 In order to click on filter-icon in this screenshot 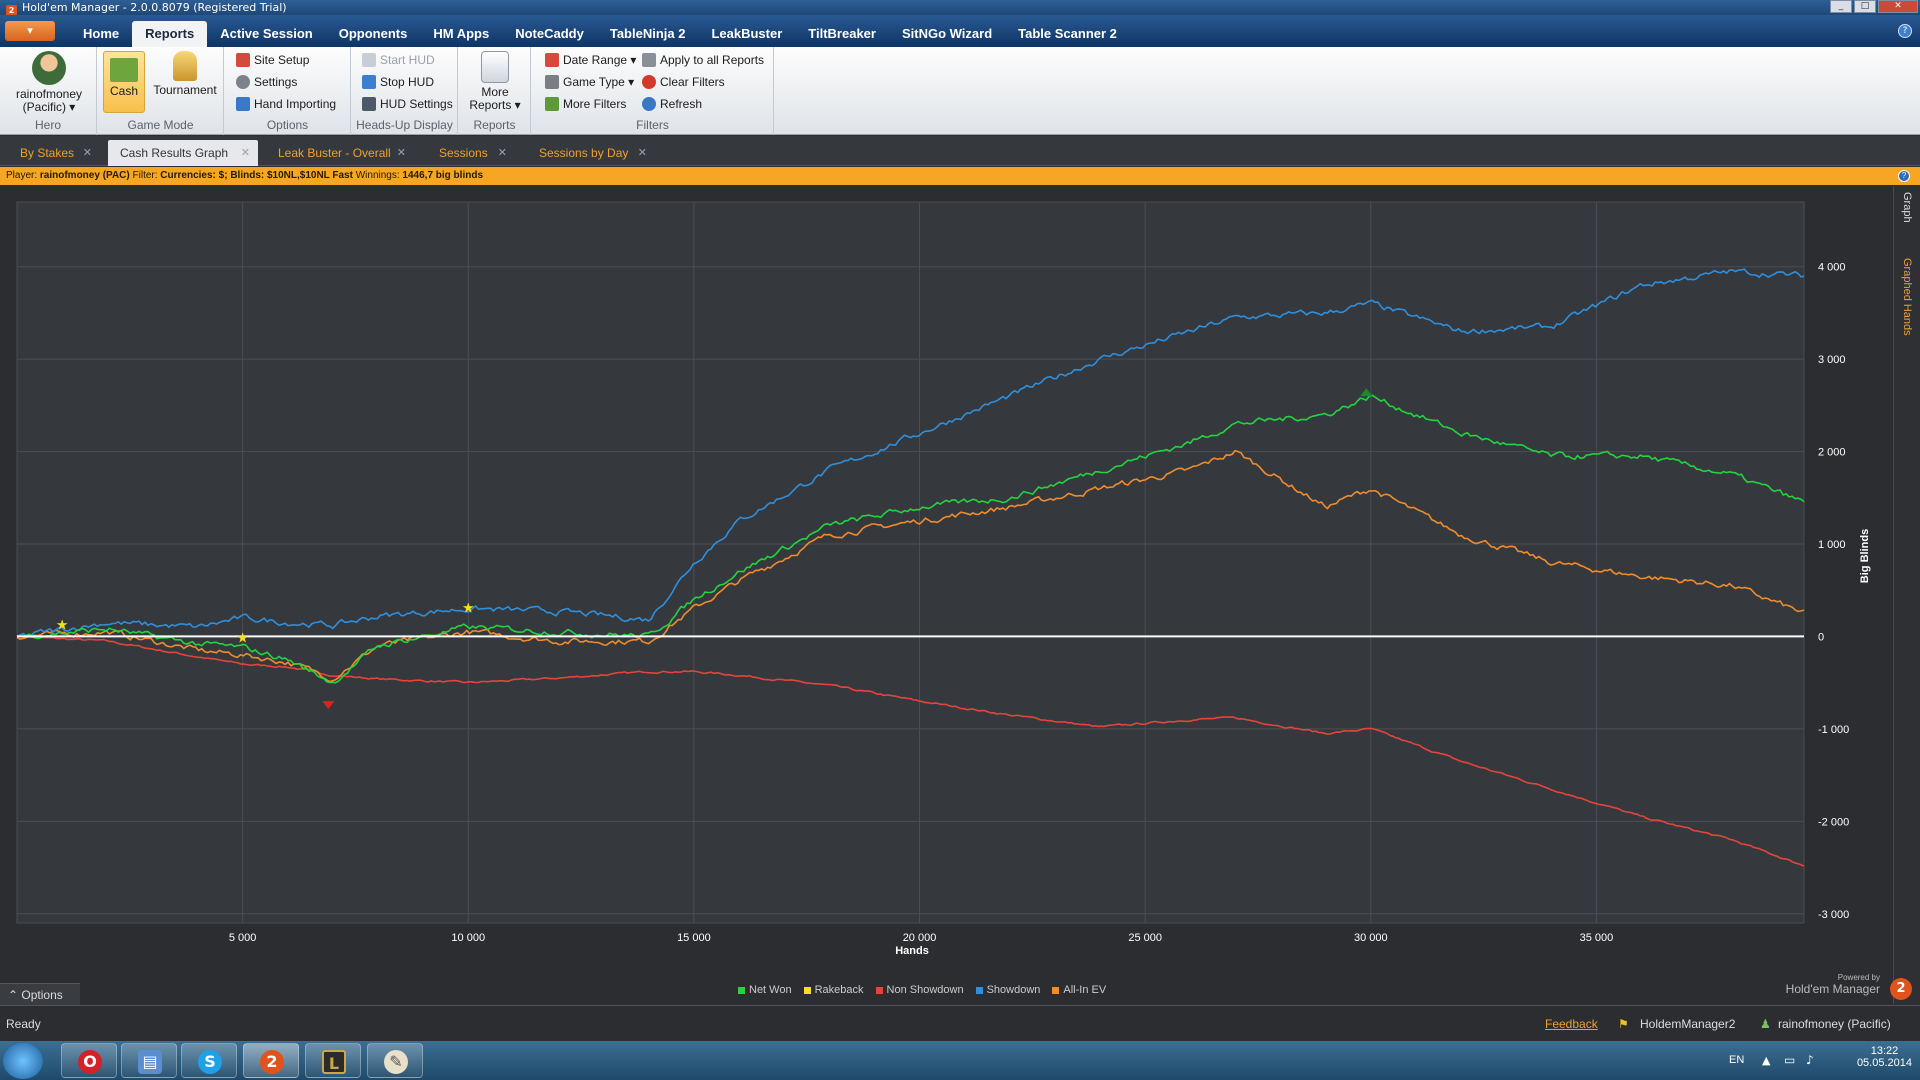, I will do `click(552, 104)`.